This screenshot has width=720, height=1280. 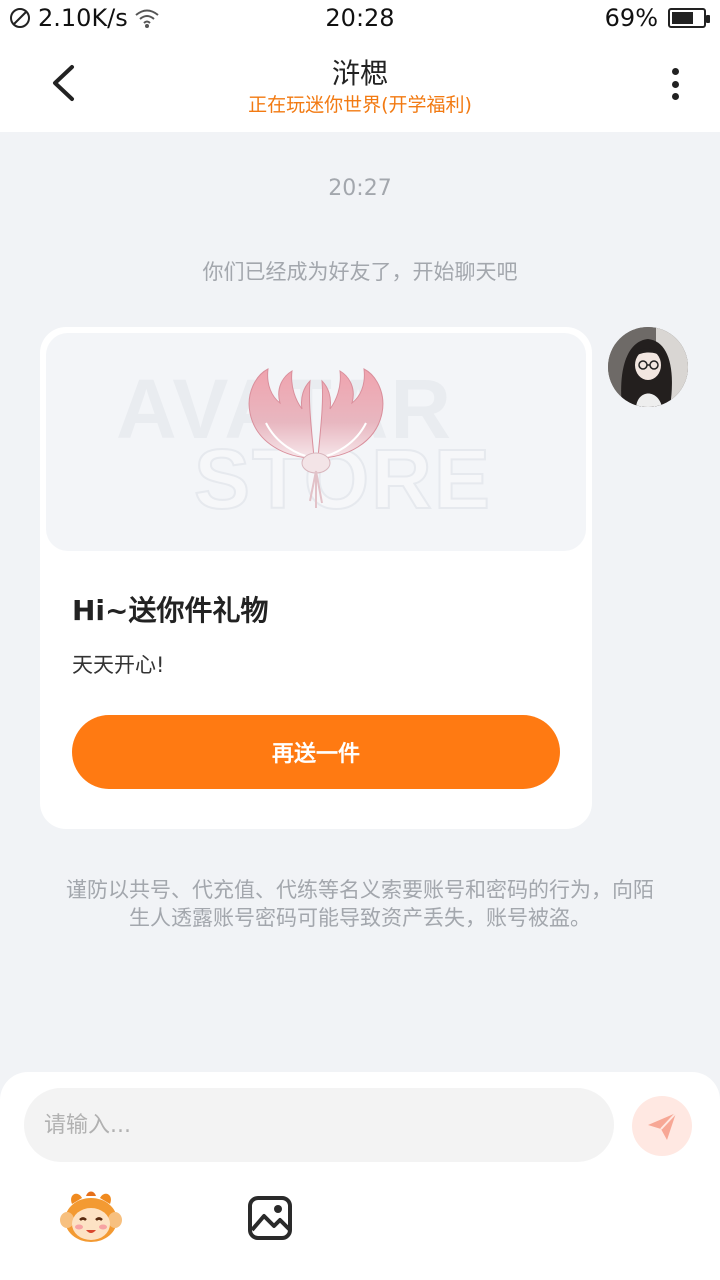 I want to click on contact-status: 正在玩迷你世界(开学福利), so click(x=360, y=105).